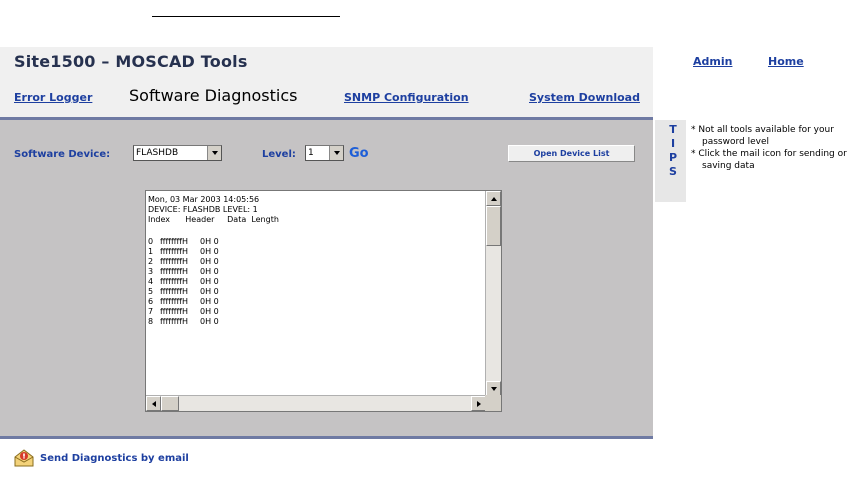 The height and width of the screenshot is (492, 853). I want to click on arrow-down-icon, so click(493, 388).